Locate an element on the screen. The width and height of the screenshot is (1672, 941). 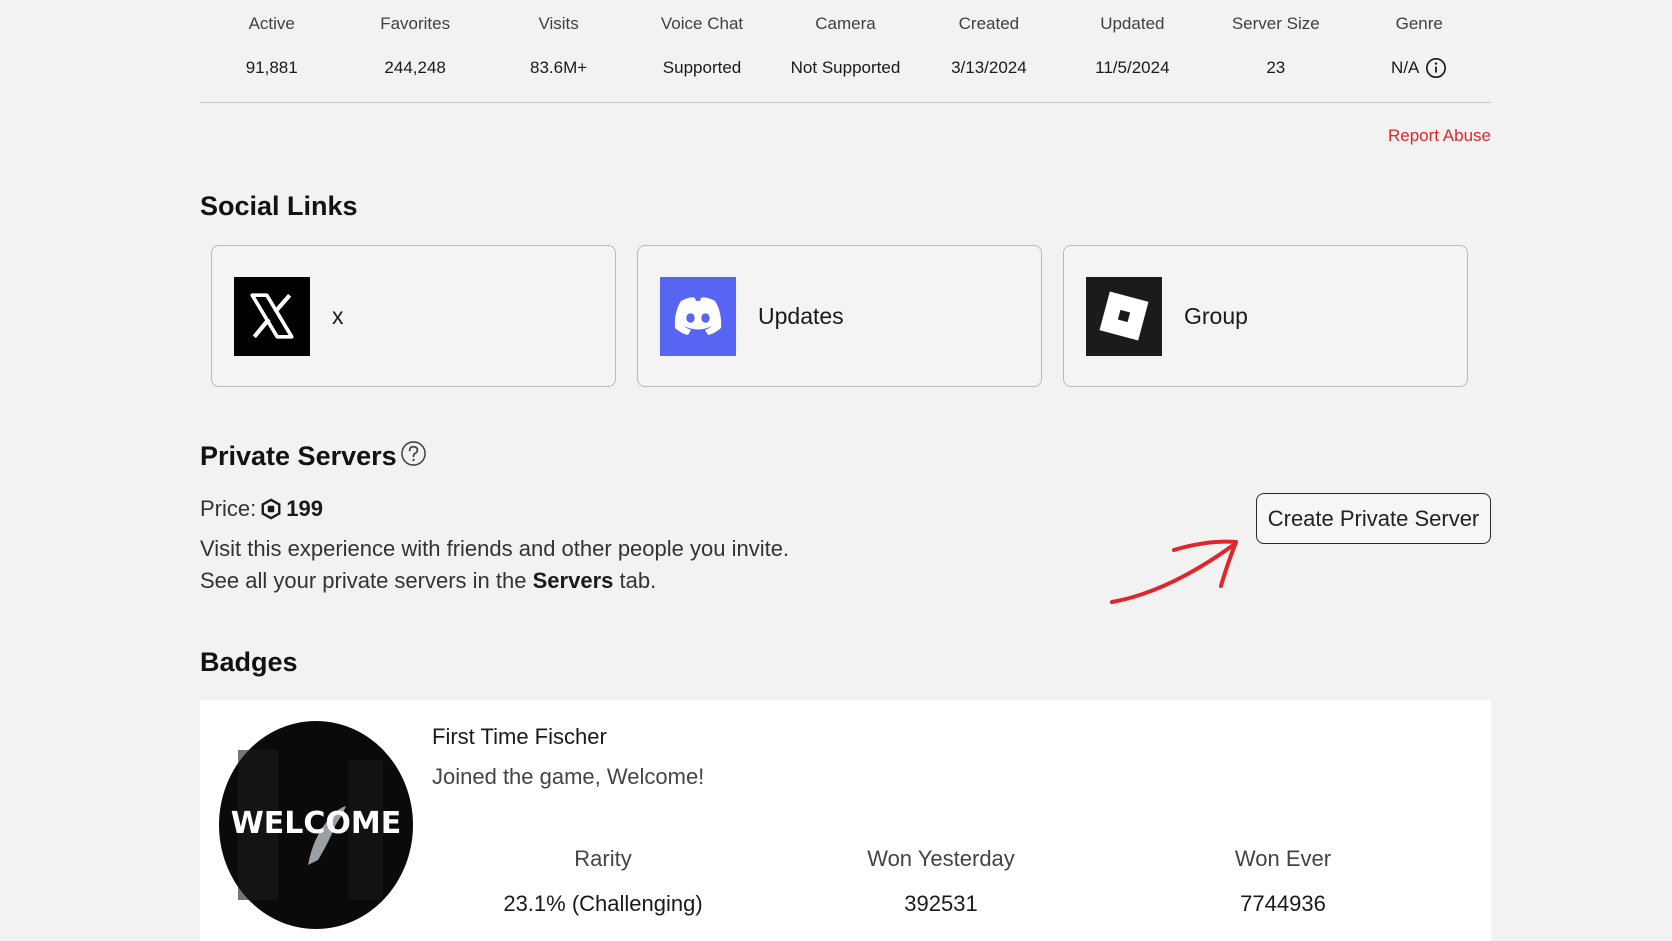
badge-stat-label: Won Yesterday is located at coordinates (941, 858).